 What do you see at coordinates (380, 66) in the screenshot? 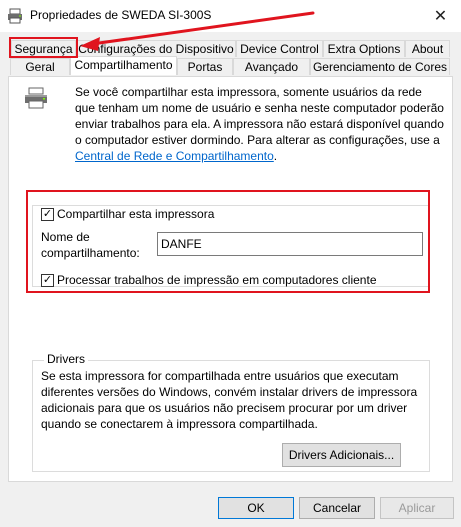
I see `tab-gerenciamento-cores: Gerenciamento de Cores` at bounding box center [380, 66].